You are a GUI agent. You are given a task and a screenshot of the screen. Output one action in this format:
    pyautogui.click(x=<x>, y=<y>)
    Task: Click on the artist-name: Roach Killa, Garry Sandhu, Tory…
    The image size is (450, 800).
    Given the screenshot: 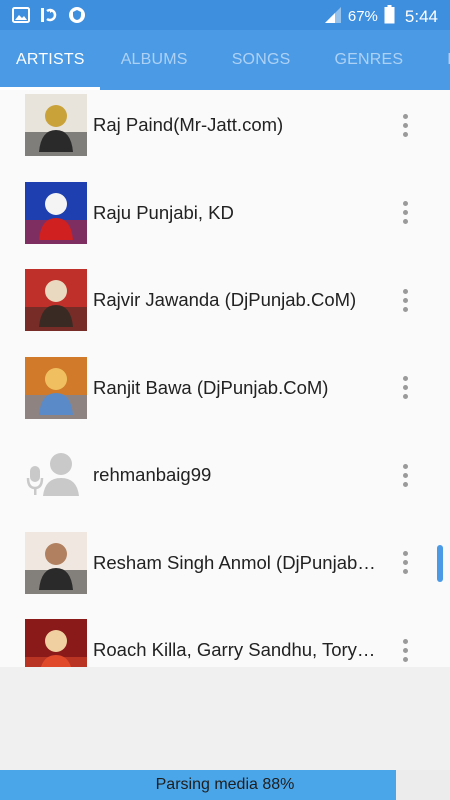 What is the action you would take?
    pyautogui.click(x=234, y=649)
    